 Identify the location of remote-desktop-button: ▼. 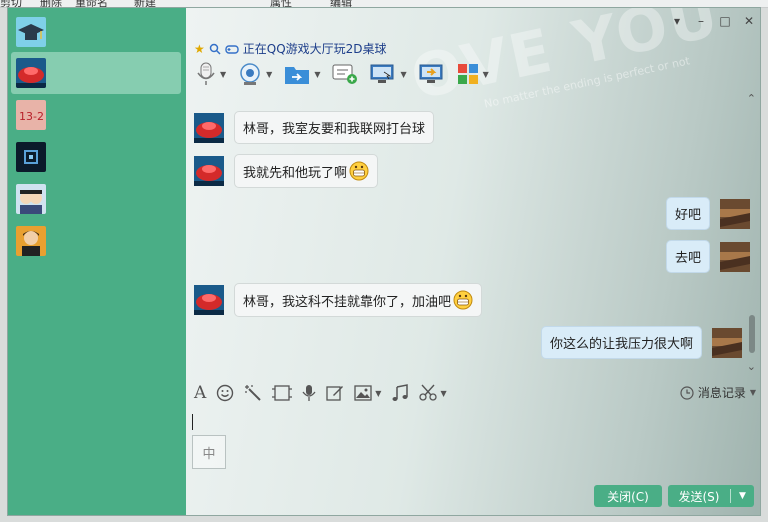
(388, 74).